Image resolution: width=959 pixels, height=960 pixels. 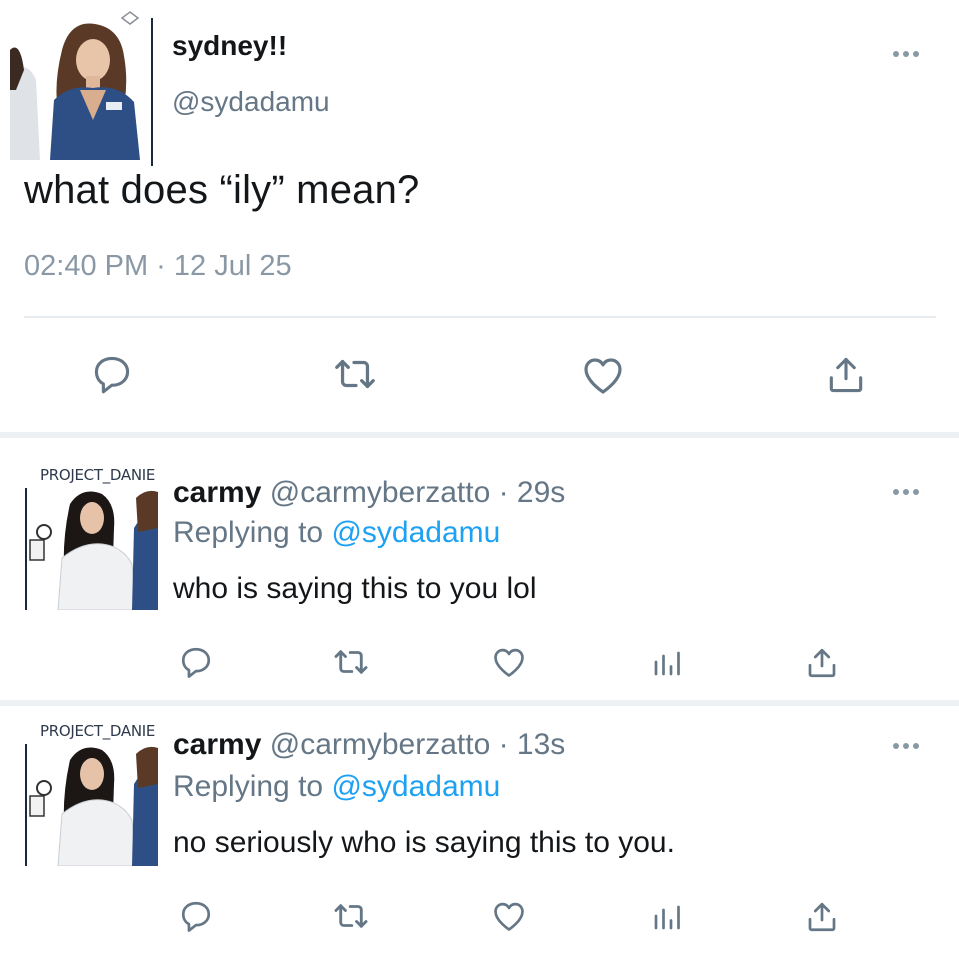 I want to click on reply-header: carmy @carmyberzatto · 13s, so click(x=369, y=745).